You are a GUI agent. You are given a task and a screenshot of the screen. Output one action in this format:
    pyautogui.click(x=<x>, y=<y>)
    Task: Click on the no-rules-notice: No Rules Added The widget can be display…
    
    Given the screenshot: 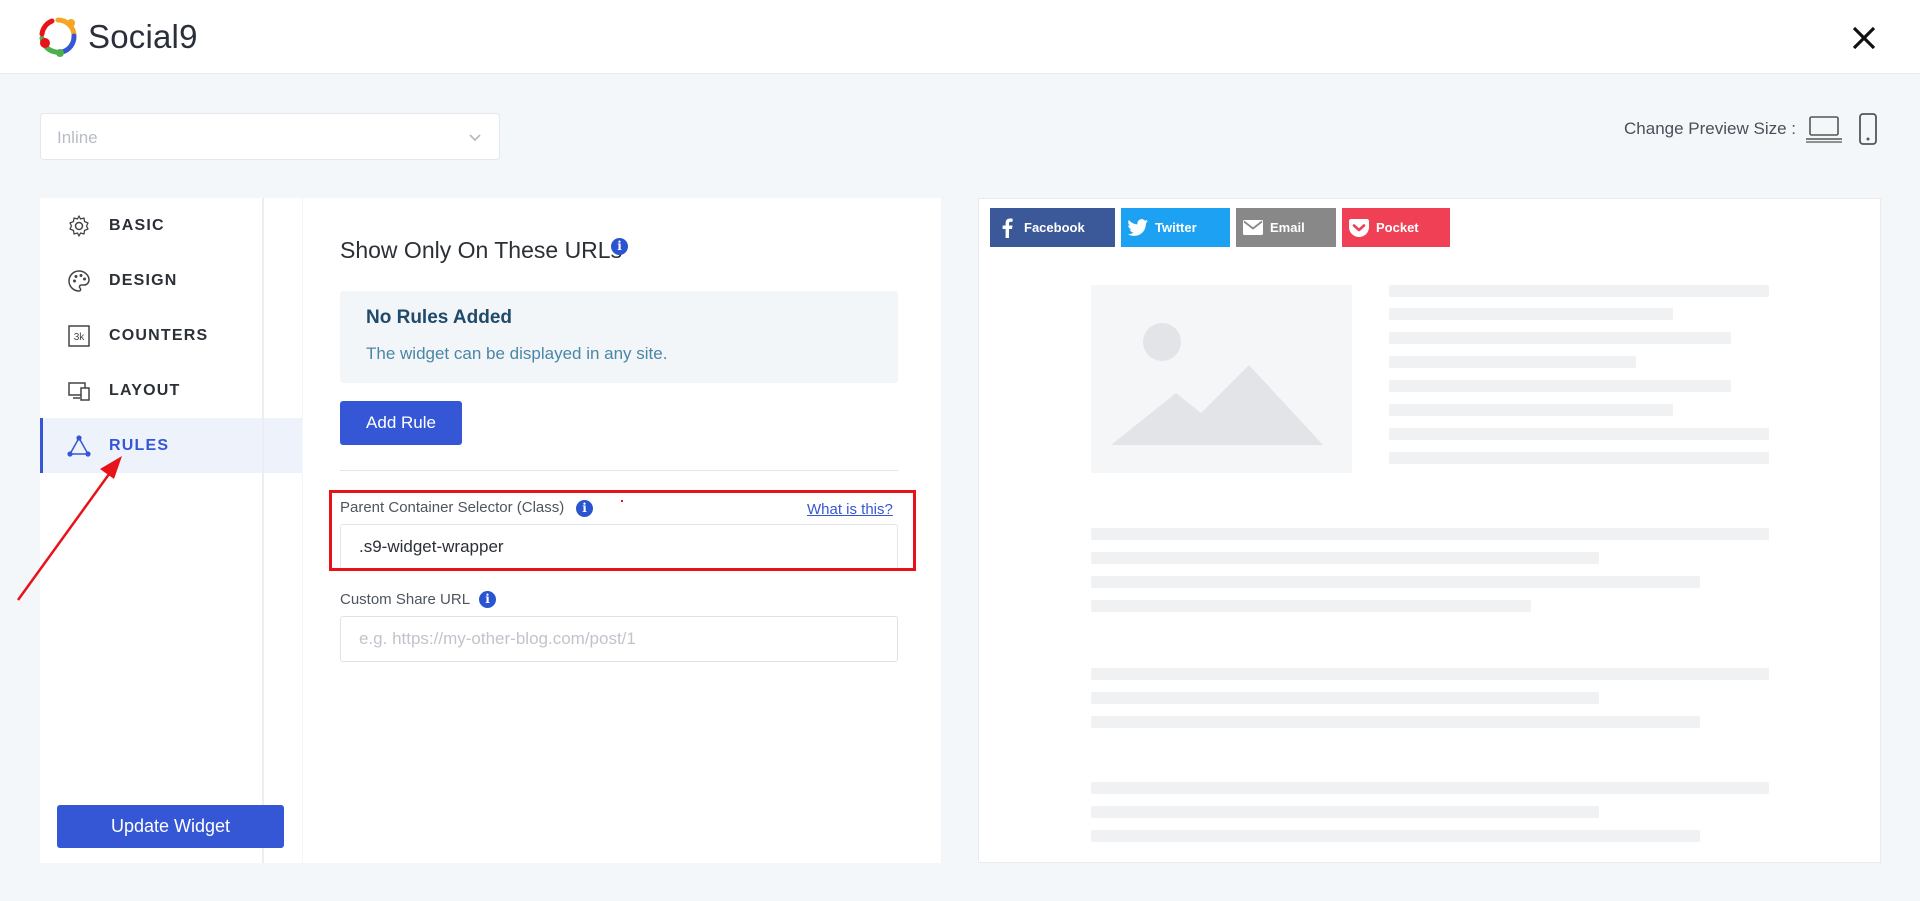 What is the action you would take?
    pyautogui.click(x=619, y=337)
    